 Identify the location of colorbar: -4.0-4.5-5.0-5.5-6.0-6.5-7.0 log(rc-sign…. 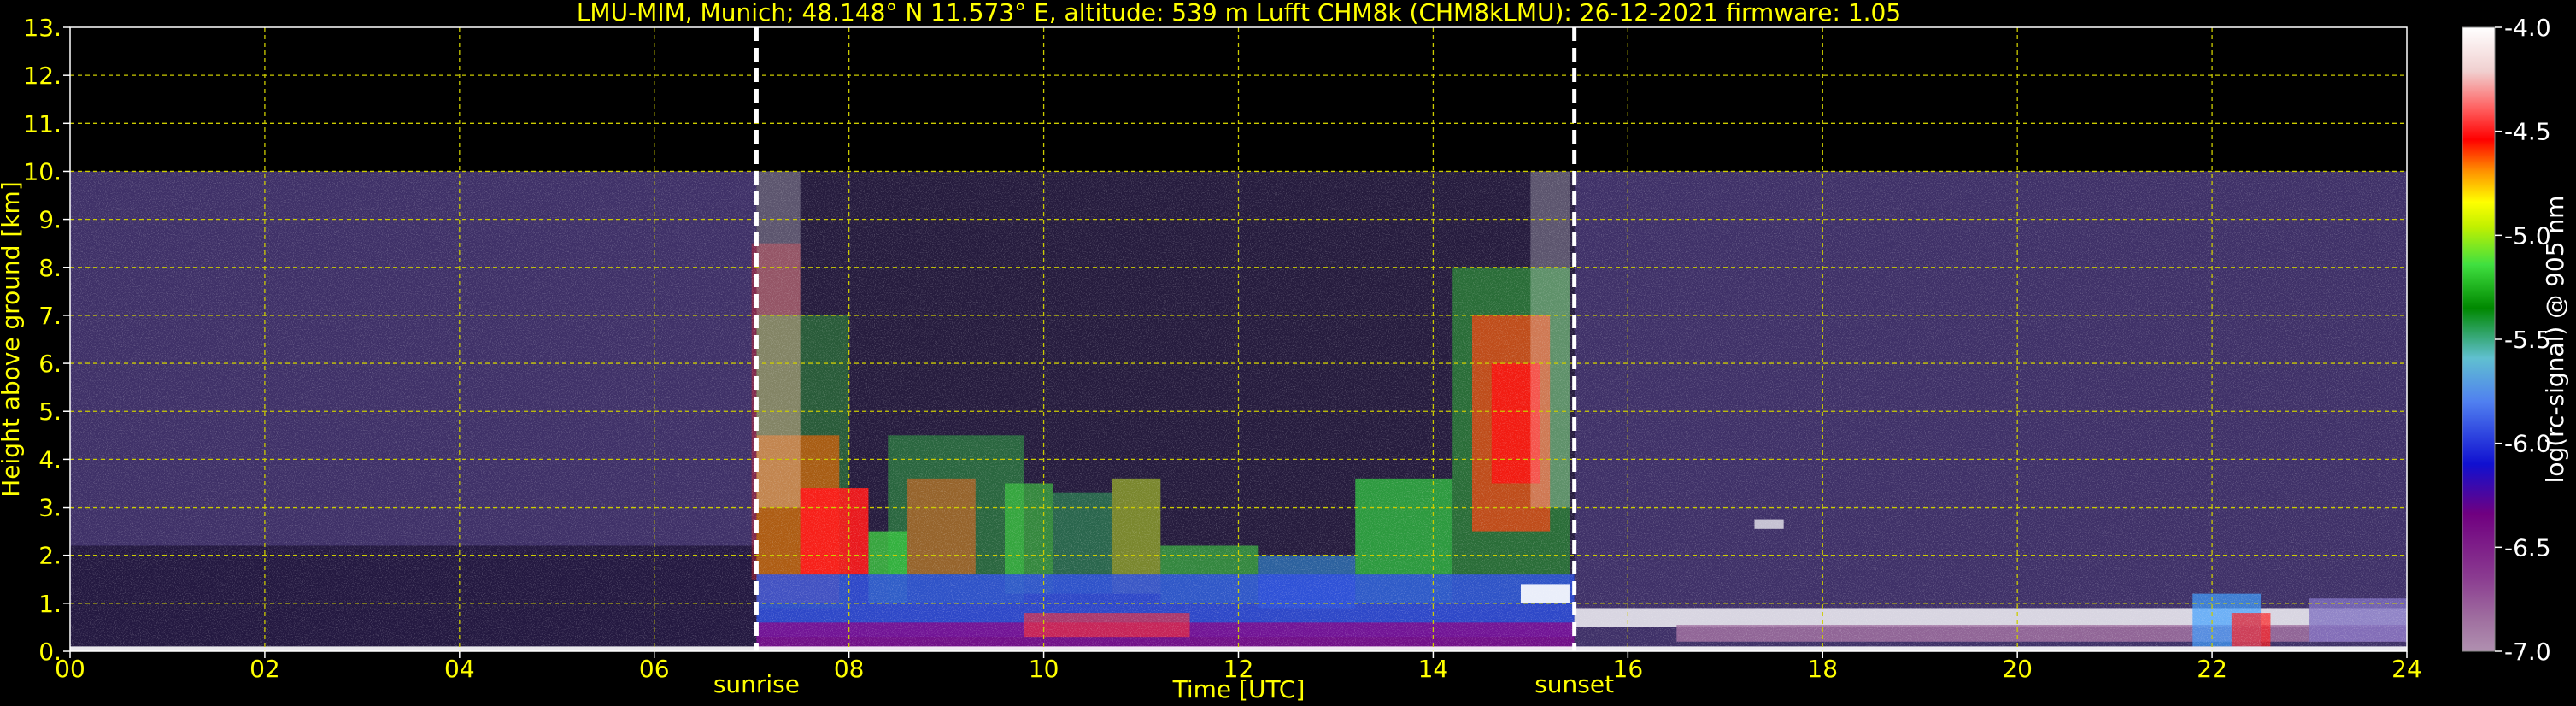
(2515, 340).